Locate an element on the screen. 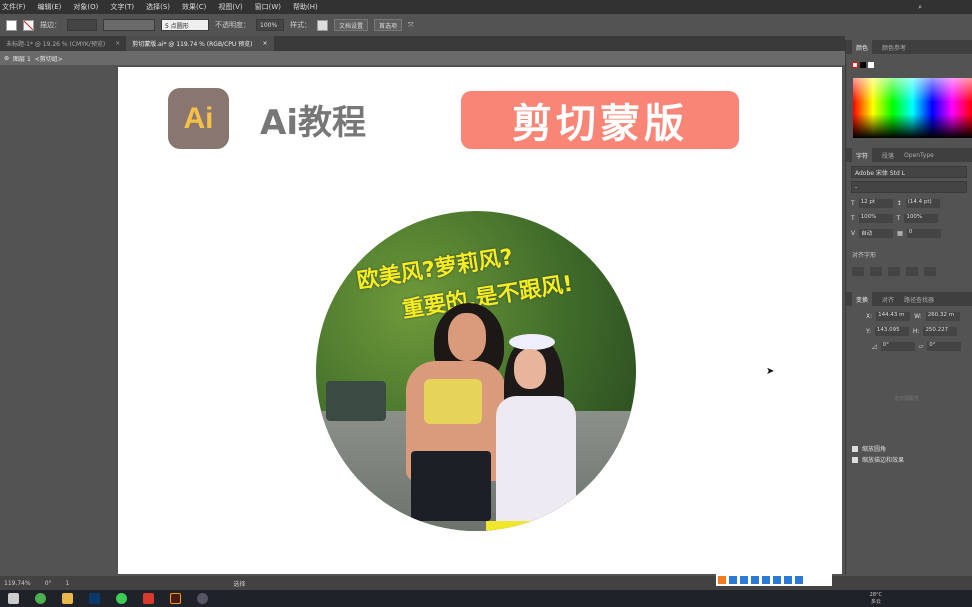 The image size is (972, 607). tab-align: 对齐 is located at coordinates (888, 299).